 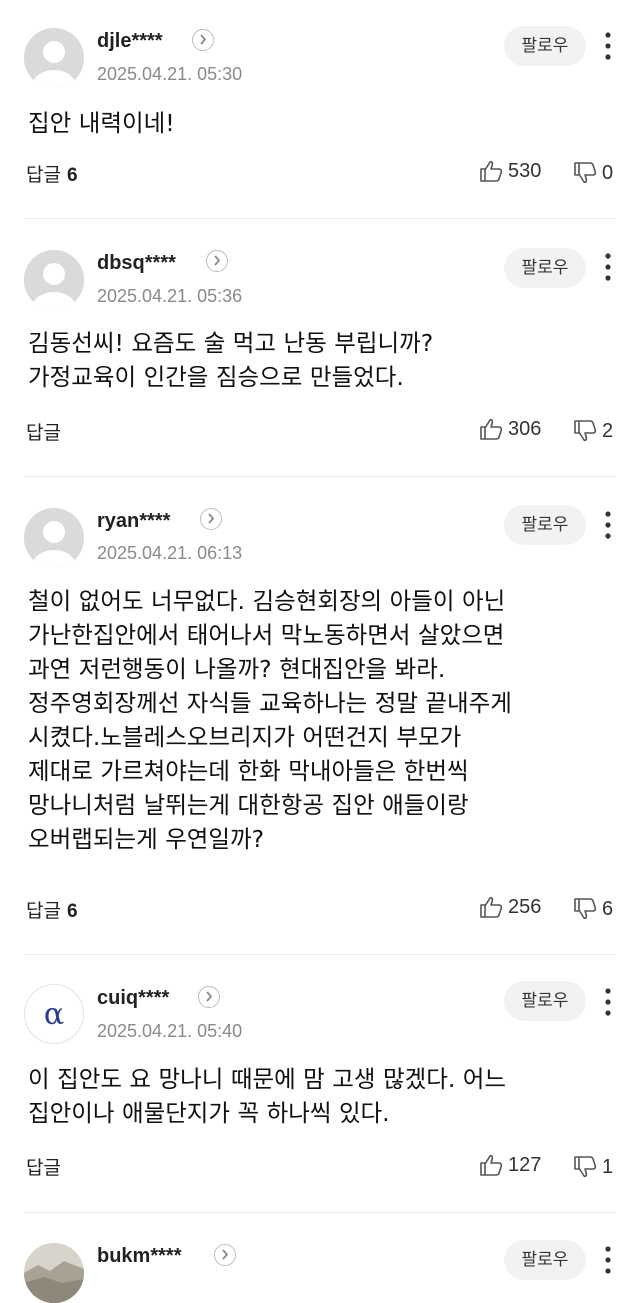 I want to click on like-count: 256, so click(x=525, y=906).